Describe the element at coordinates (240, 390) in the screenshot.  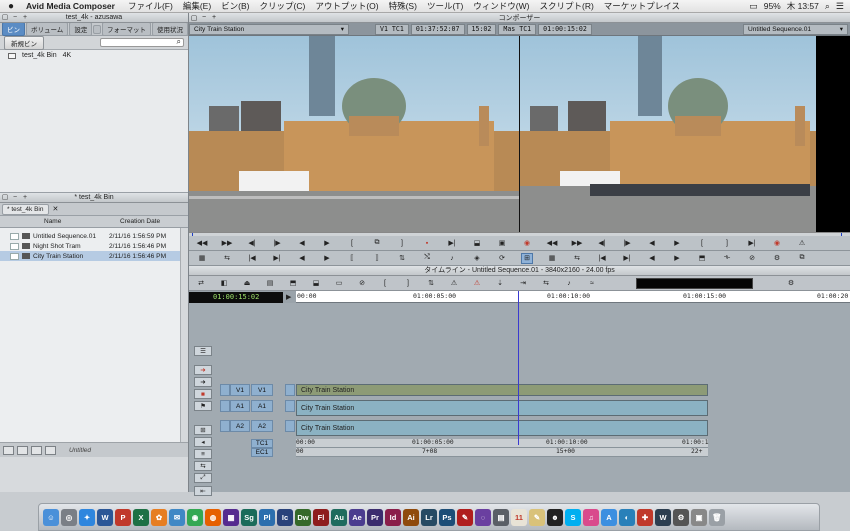
I see `source-track-v1: V1` at that location.